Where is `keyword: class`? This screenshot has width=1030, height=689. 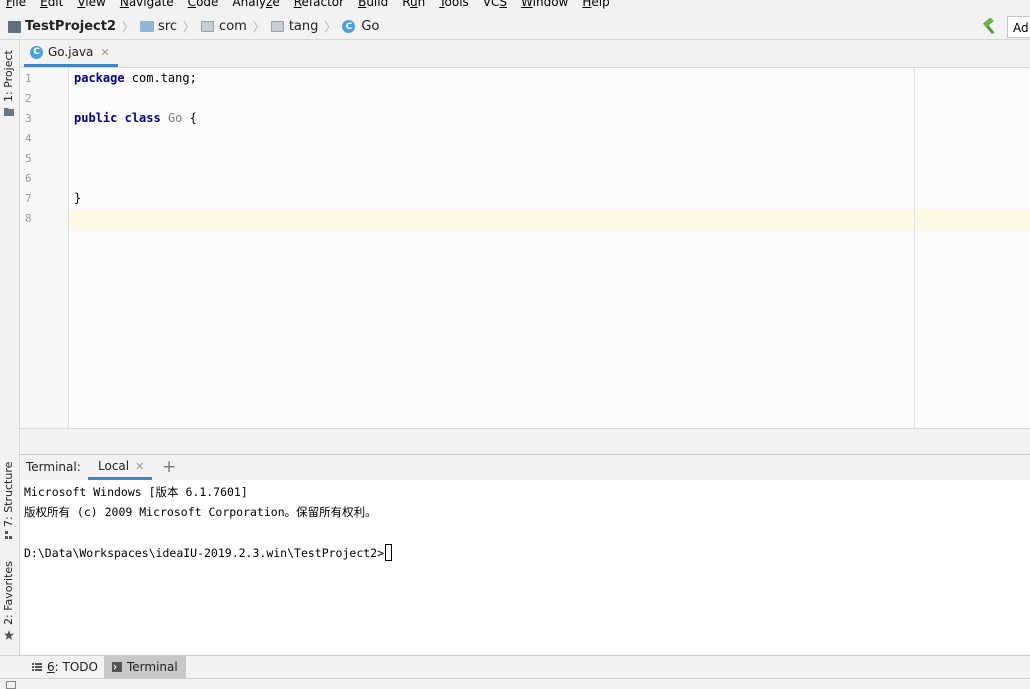 keyword: class is located at coordinates (142, 118).